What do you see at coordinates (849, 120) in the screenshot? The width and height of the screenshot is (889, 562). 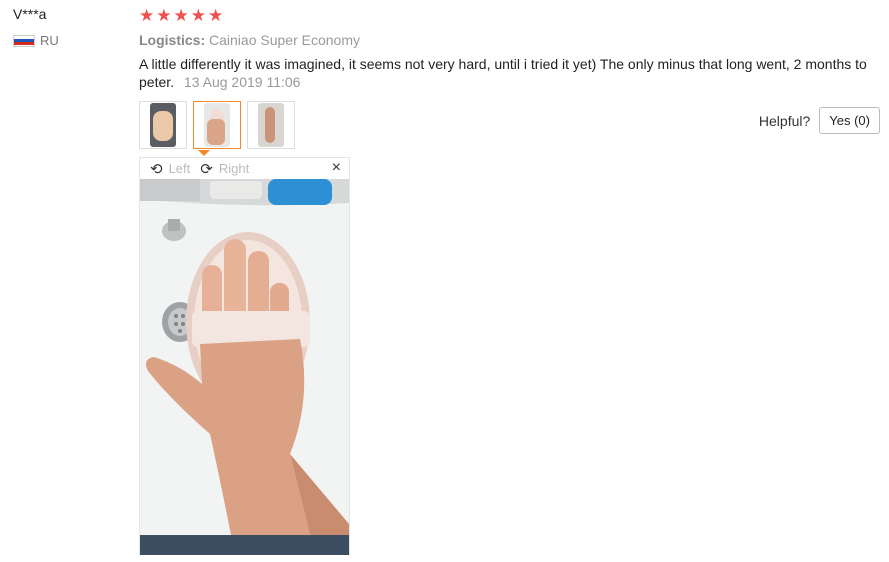 I see `helpful-yes-button: Yes (0)` at bounding box center [849, 120].